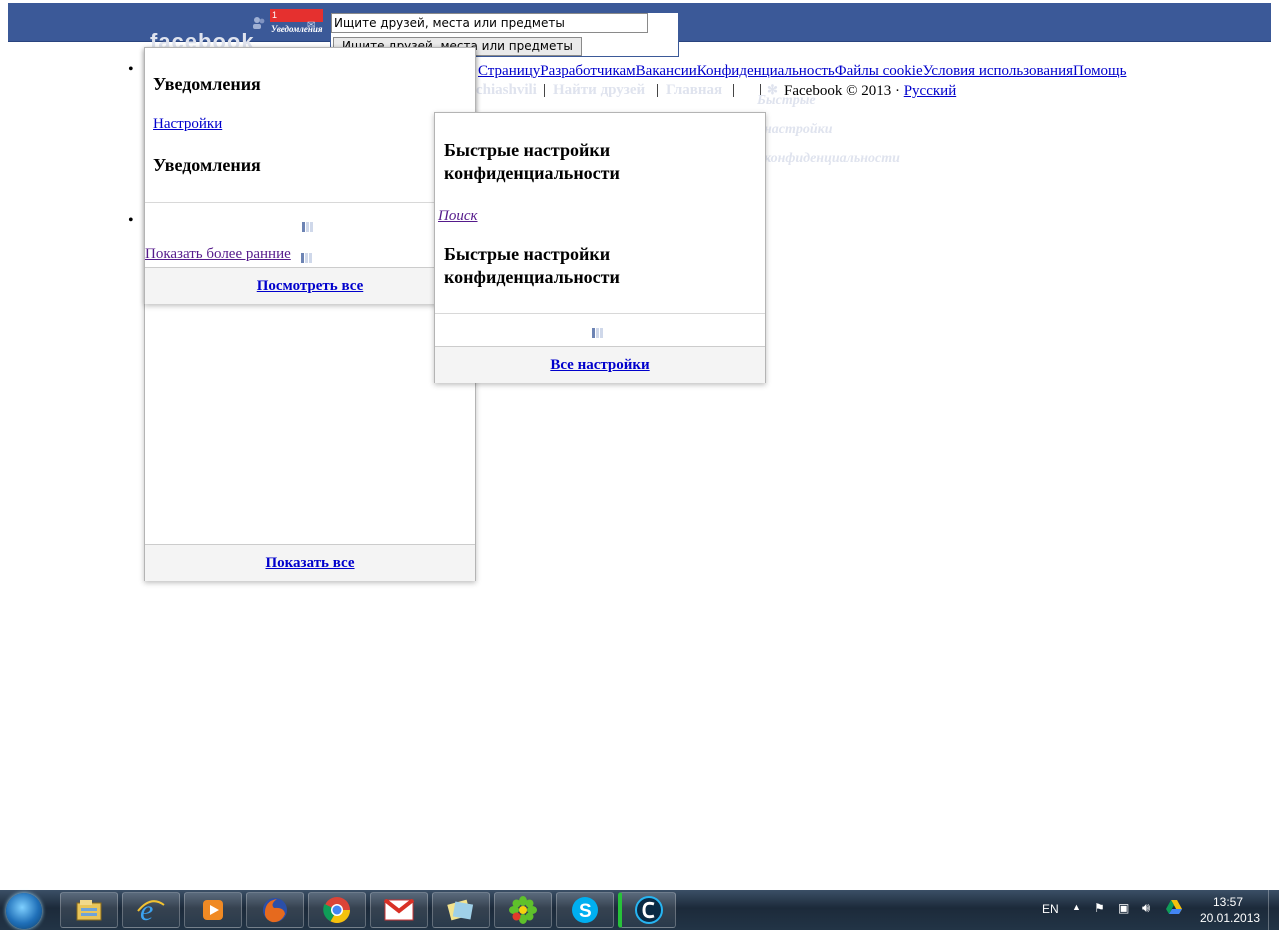 The image size is (1279, 930). Describe the element at coordinates (207, 84) in the screenshot. I see `flyout-title: Уведомления` at that location.